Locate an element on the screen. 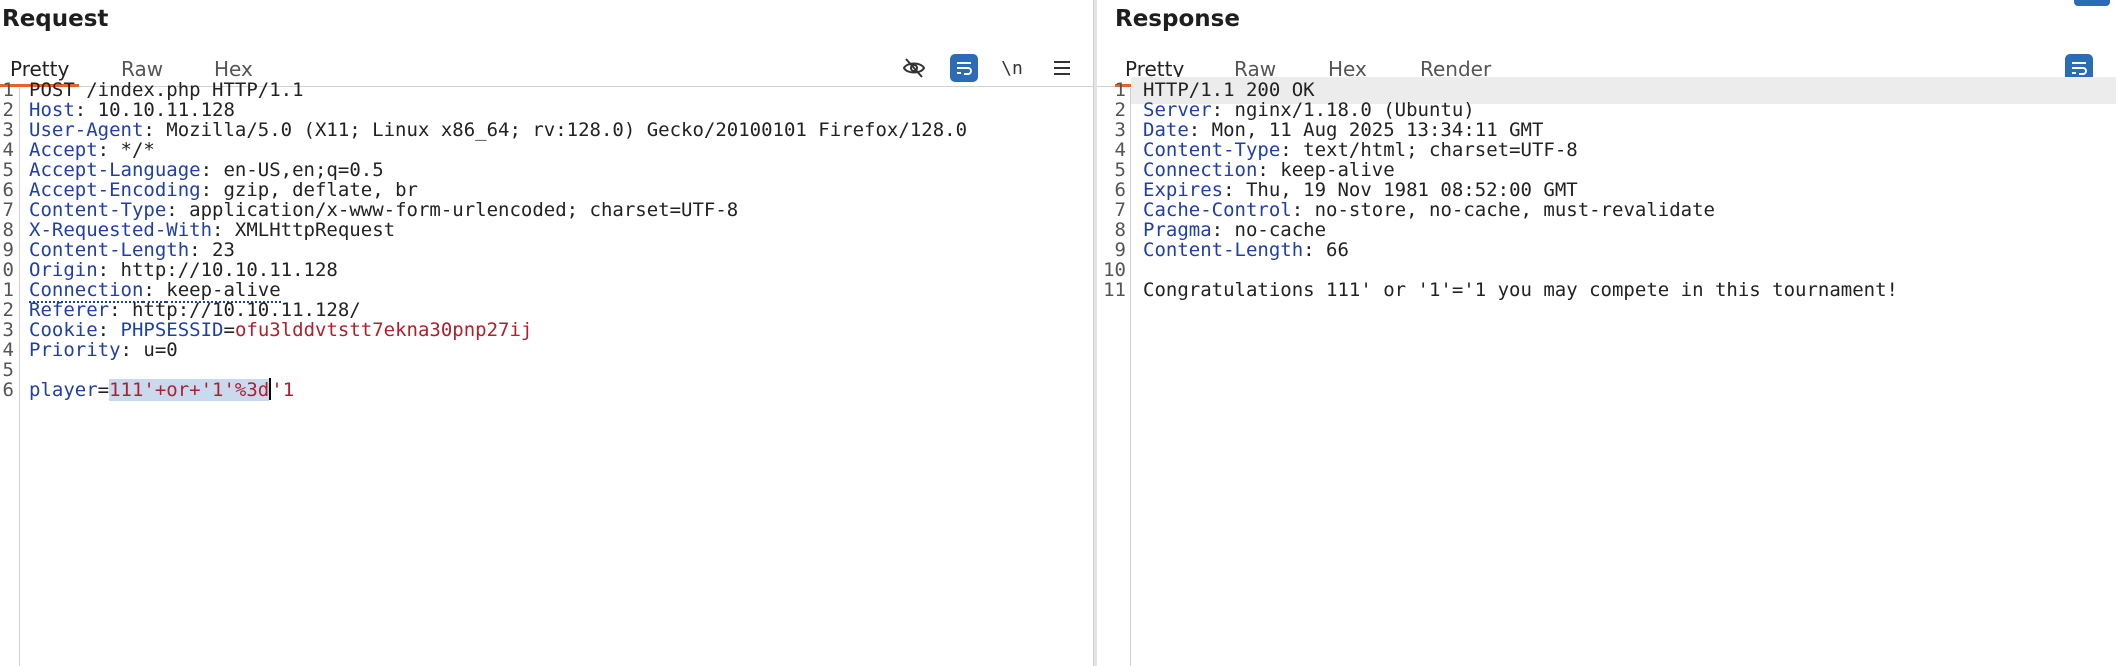  param-value: '1 is located at coordinates (283, 390).